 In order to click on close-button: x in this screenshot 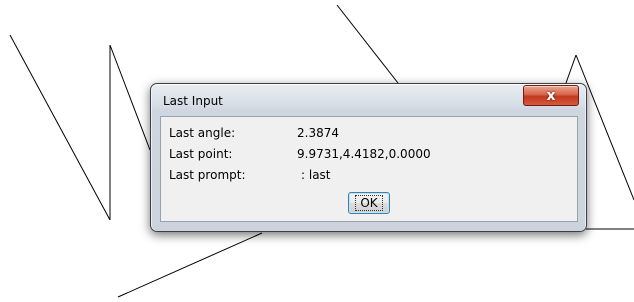, I will do `click(551, 95)`.